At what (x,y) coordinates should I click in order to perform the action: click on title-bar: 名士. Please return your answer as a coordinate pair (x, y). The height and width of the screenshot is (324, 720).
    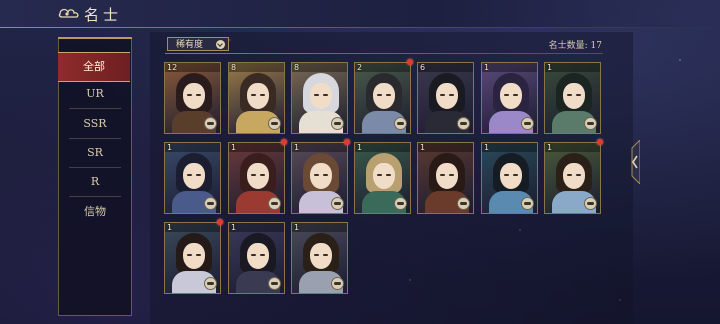
    Looking at the image, I should click on (360, 14).